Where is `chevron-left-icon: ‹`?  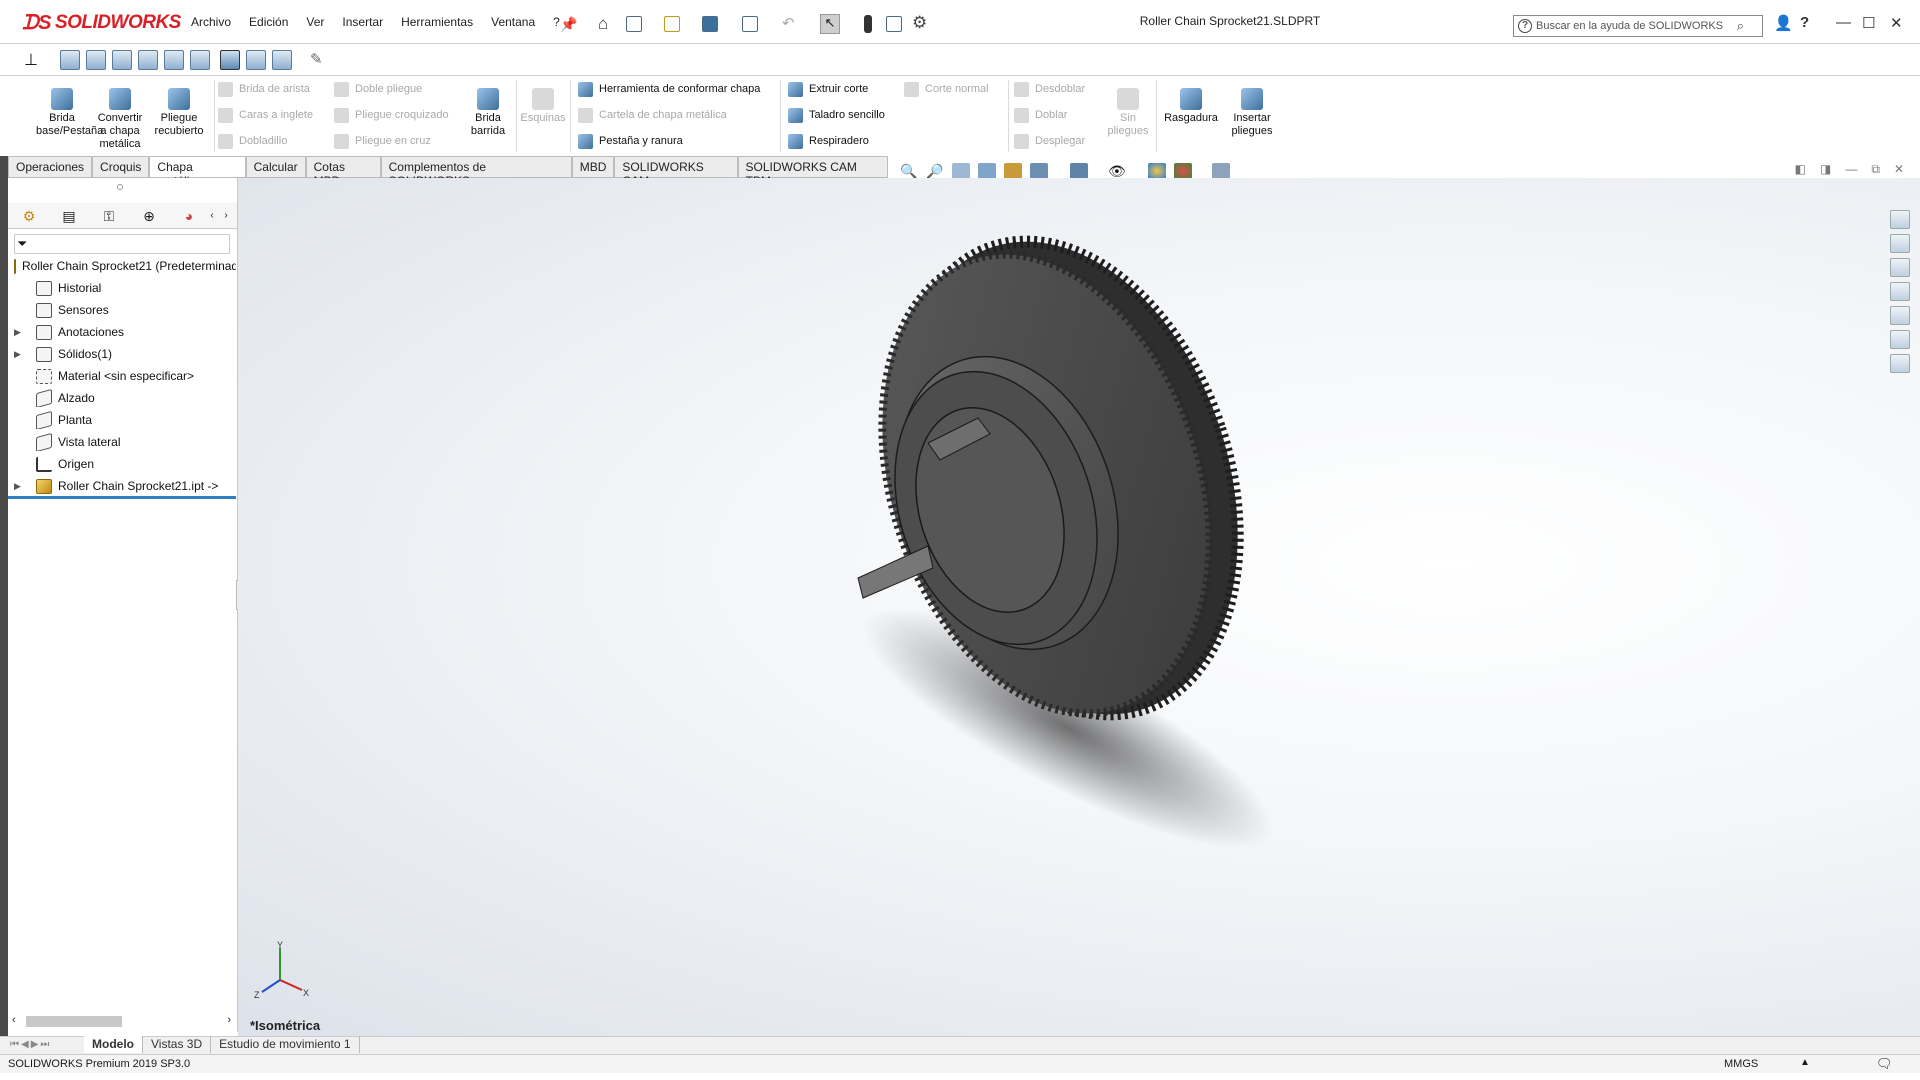 chevron-left-icon: ‹ is located at coordinates (212, 216).